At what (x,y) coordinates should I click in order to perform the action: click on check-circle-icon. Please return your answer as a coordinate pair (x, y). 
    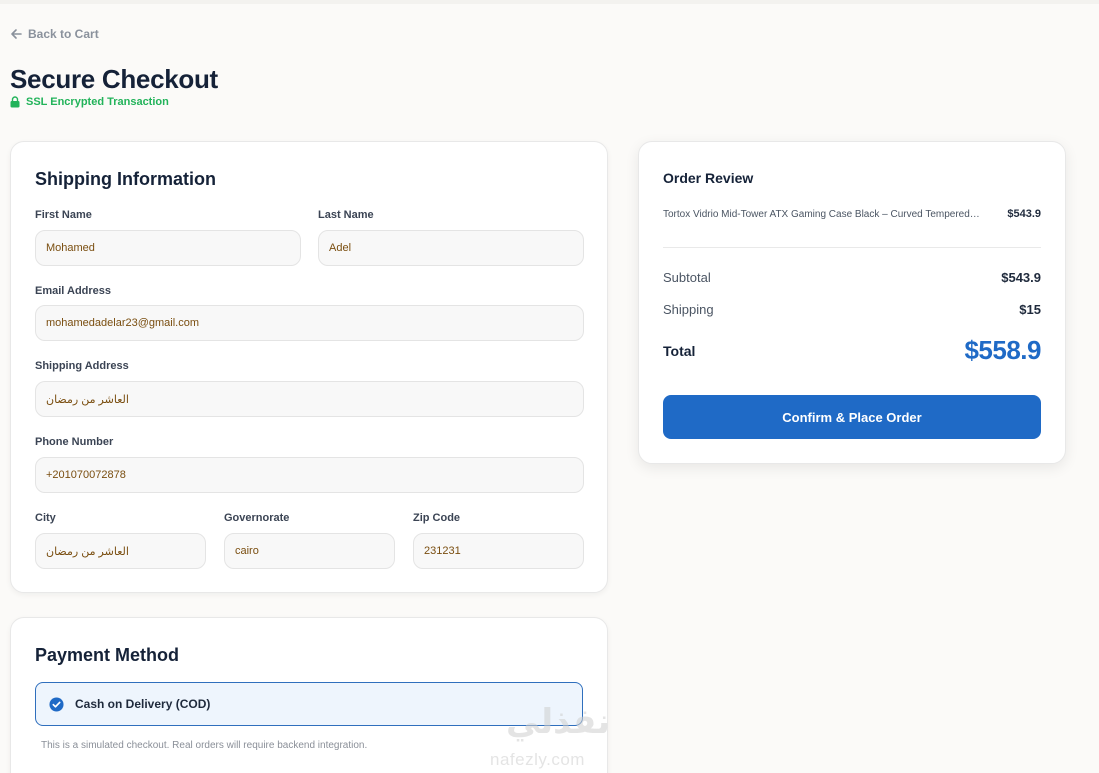
    Looking at the image, I should click on (56, 704).